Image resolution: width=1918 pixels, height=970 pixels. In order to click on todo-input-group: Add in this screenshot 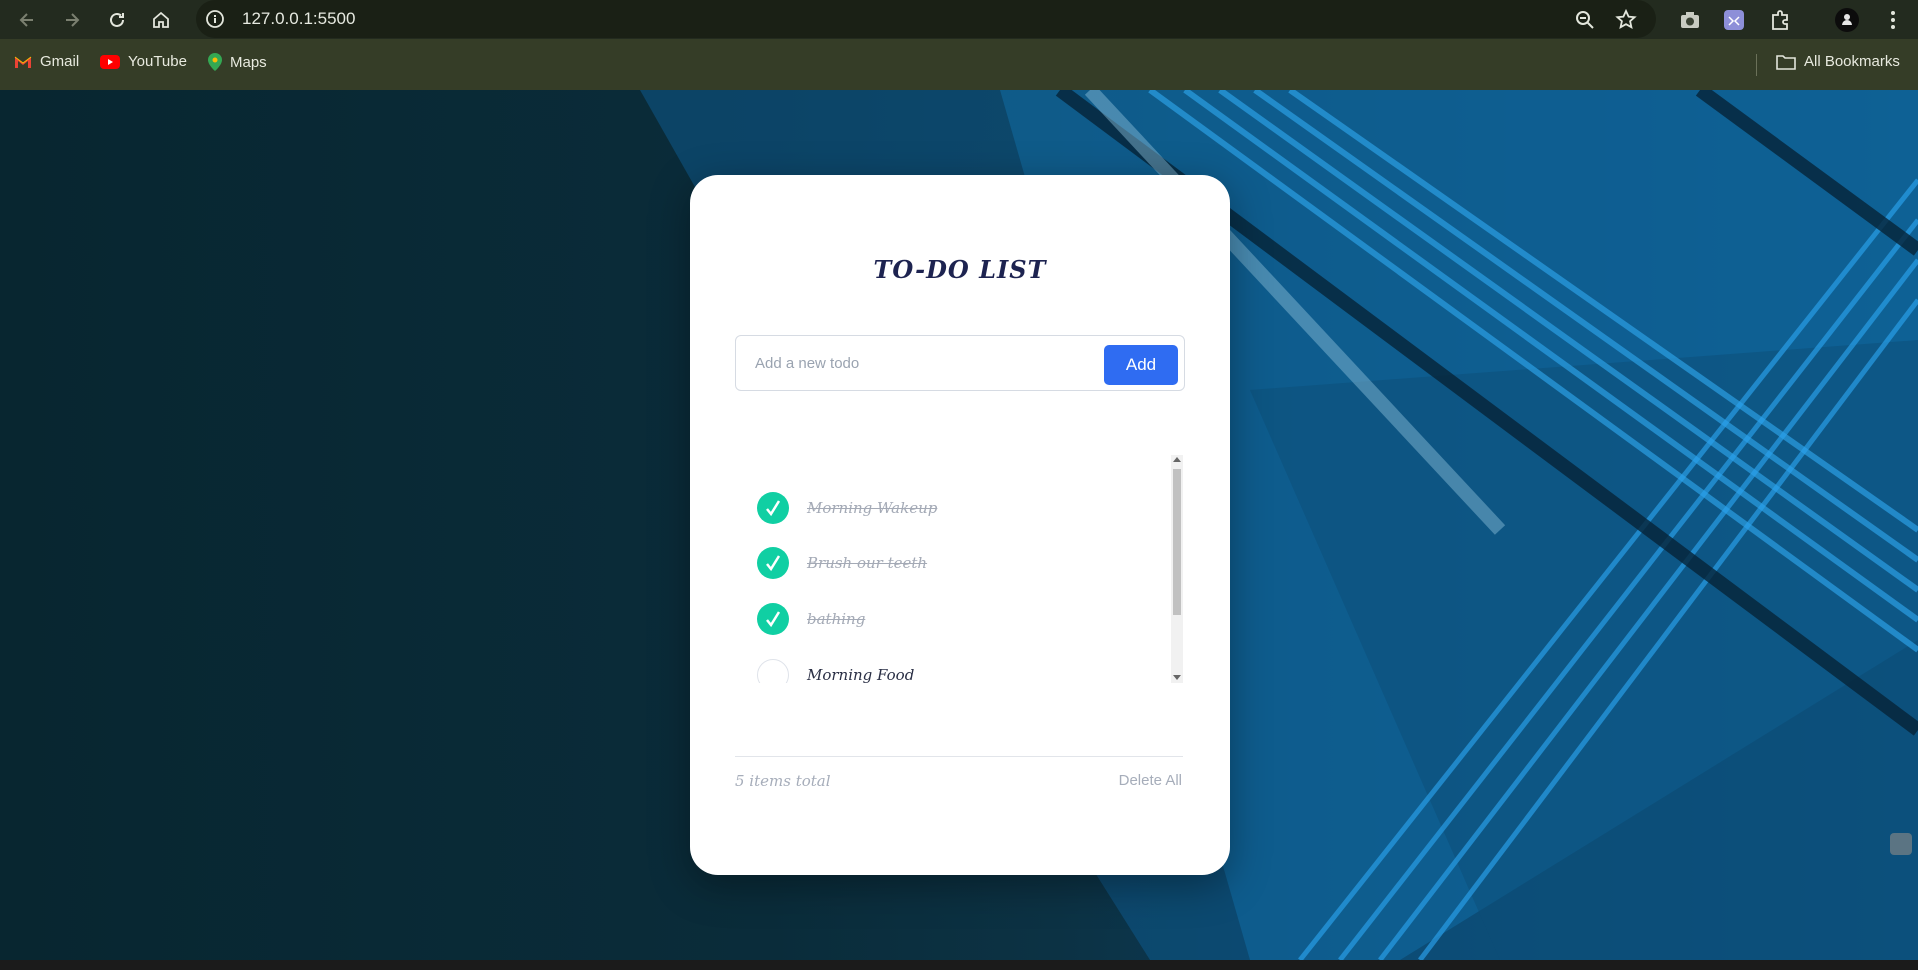, I will do `click(960, 363)`.